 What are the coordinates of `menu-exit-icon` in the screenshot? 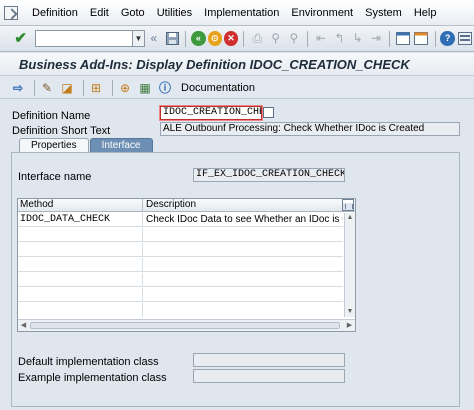 It's located at (11, 12).